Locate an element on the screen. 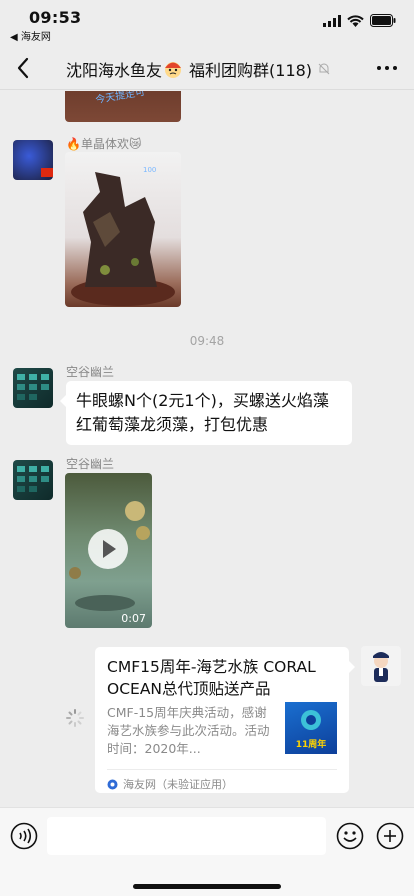  sender-name: 🔥单晶体欢😿 is located at coordinates (104, 144).